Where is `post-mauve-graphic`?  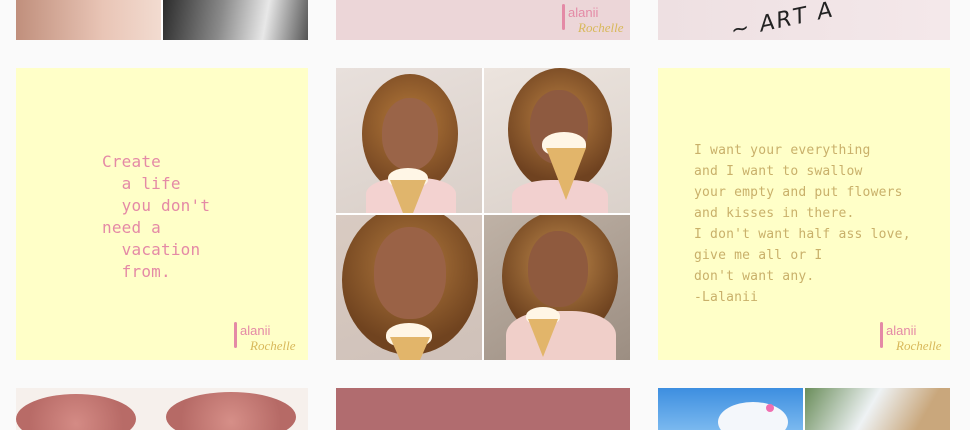 post-mauve-graphic is located at coordinates (483, 409).